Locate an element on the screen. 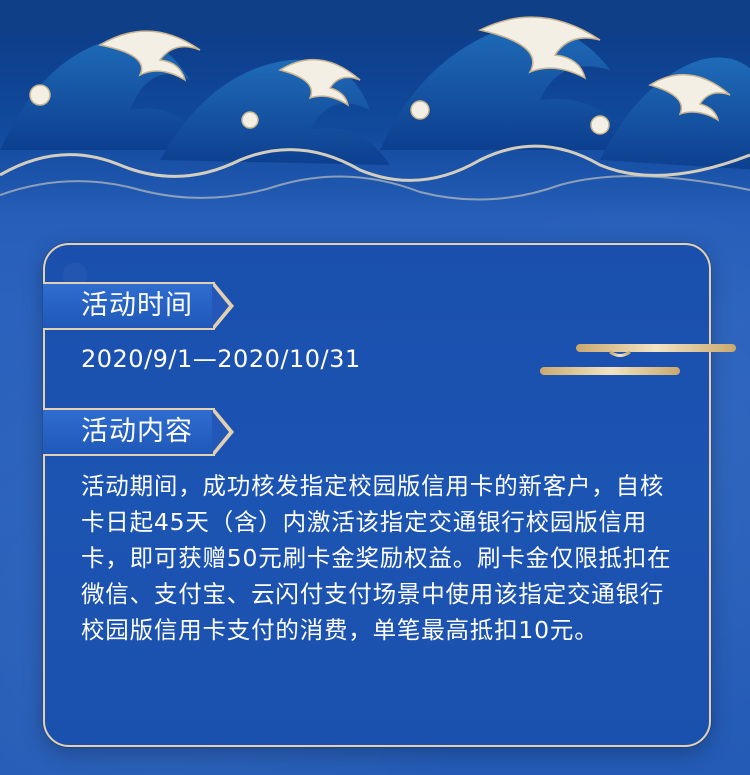  activity-content-heading: 活动内容 is located at coordinates (138, 432).